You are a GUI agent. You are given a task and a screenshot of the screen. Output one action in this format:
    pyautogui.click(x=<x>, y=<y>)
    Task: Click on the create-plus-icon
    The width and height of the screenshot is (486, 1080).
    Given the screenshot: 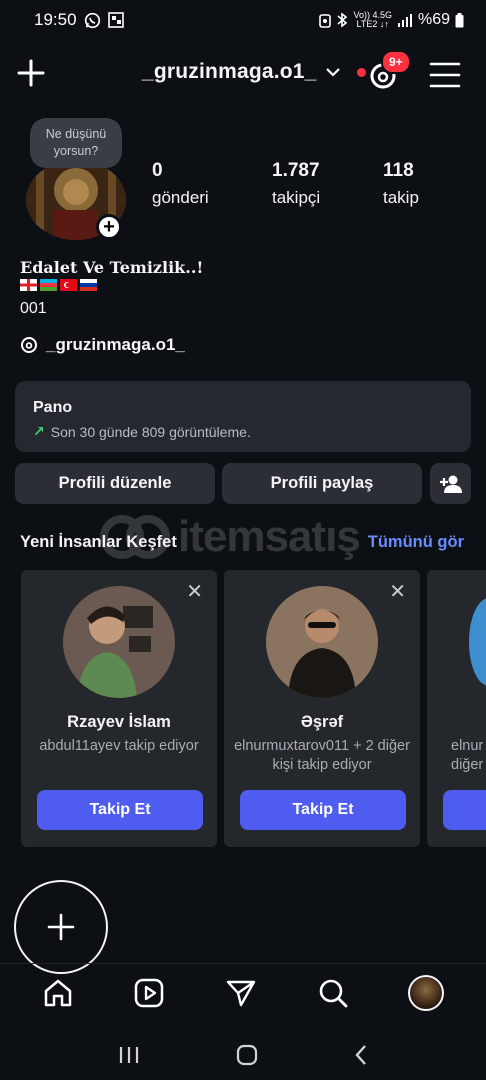 What is the action you would take?
    pyautogui.click(x=31, y=73)
    